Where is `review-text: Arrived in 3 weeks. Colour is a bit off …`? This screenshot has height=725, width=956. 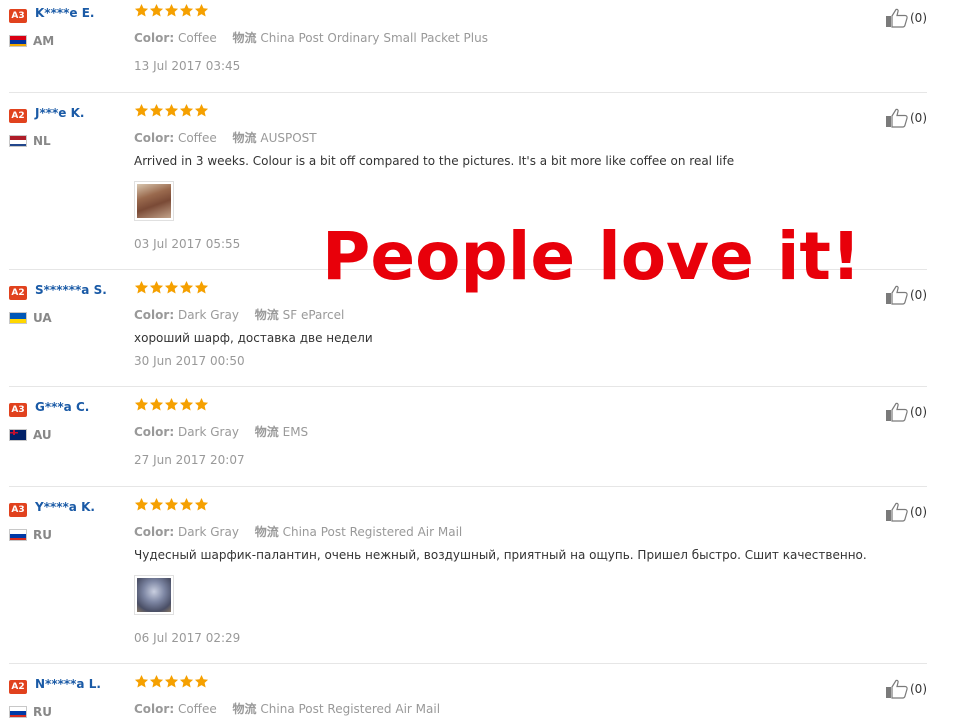
review-text: Arrived in 3 weeks. Colour is a bit off … is located at coordinates (434, 161).